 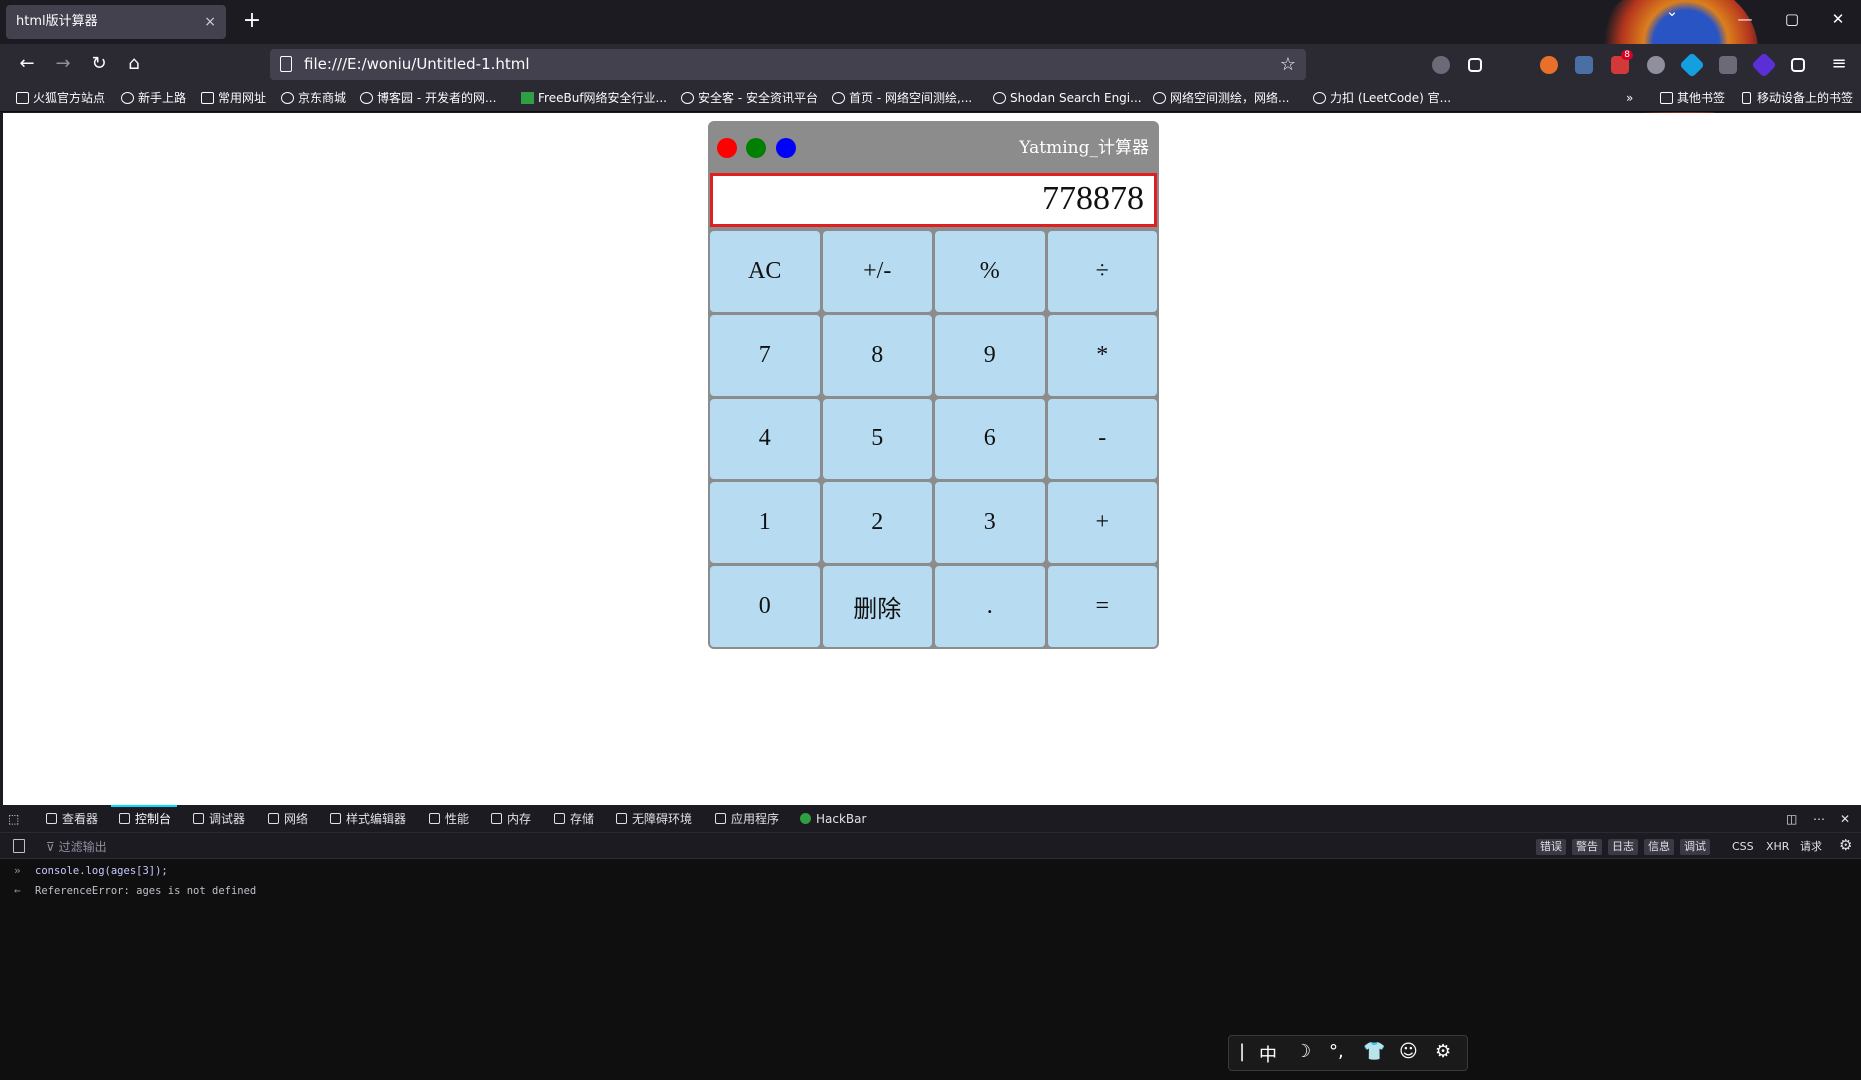 I want to click on key-8: 8, so click(x=877, y=355).